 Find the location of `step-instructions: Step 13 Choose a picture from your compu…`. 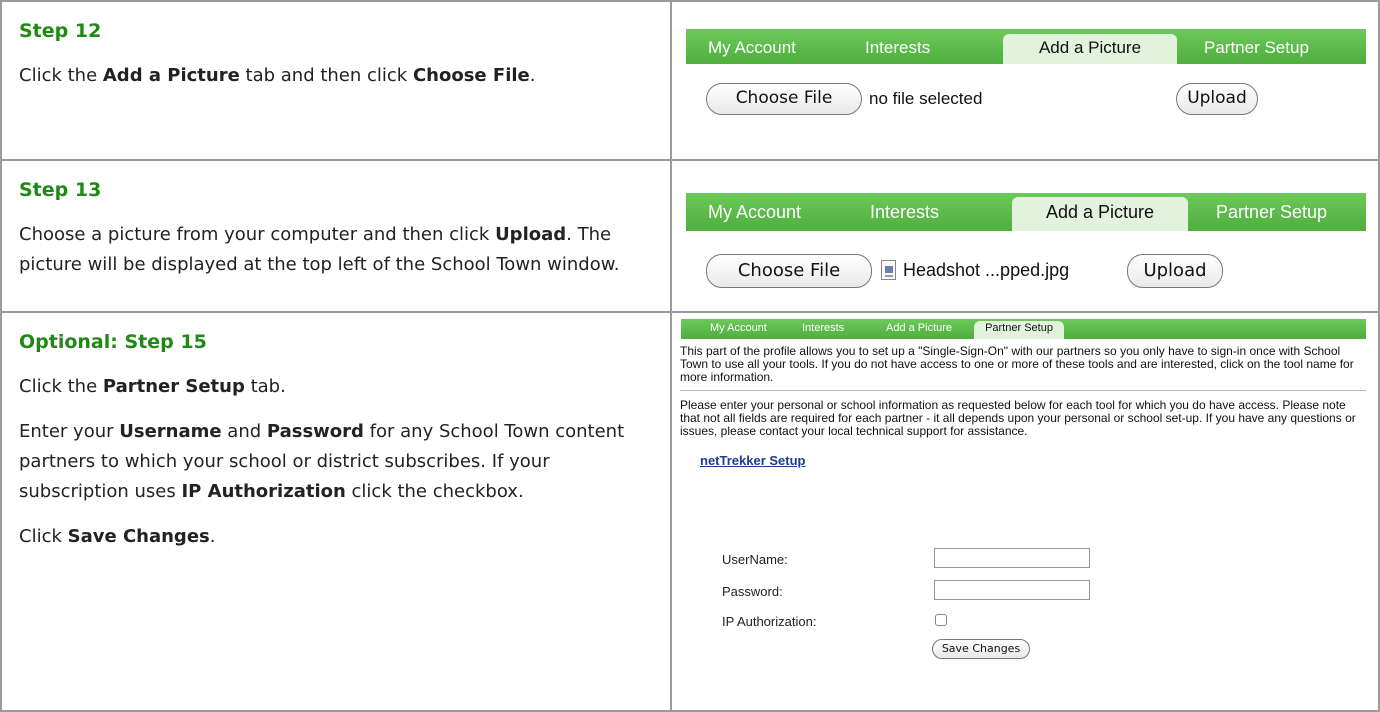

step-instructions: Step 13 Choose a picture from your compu… is located at coordinates (337, 236).